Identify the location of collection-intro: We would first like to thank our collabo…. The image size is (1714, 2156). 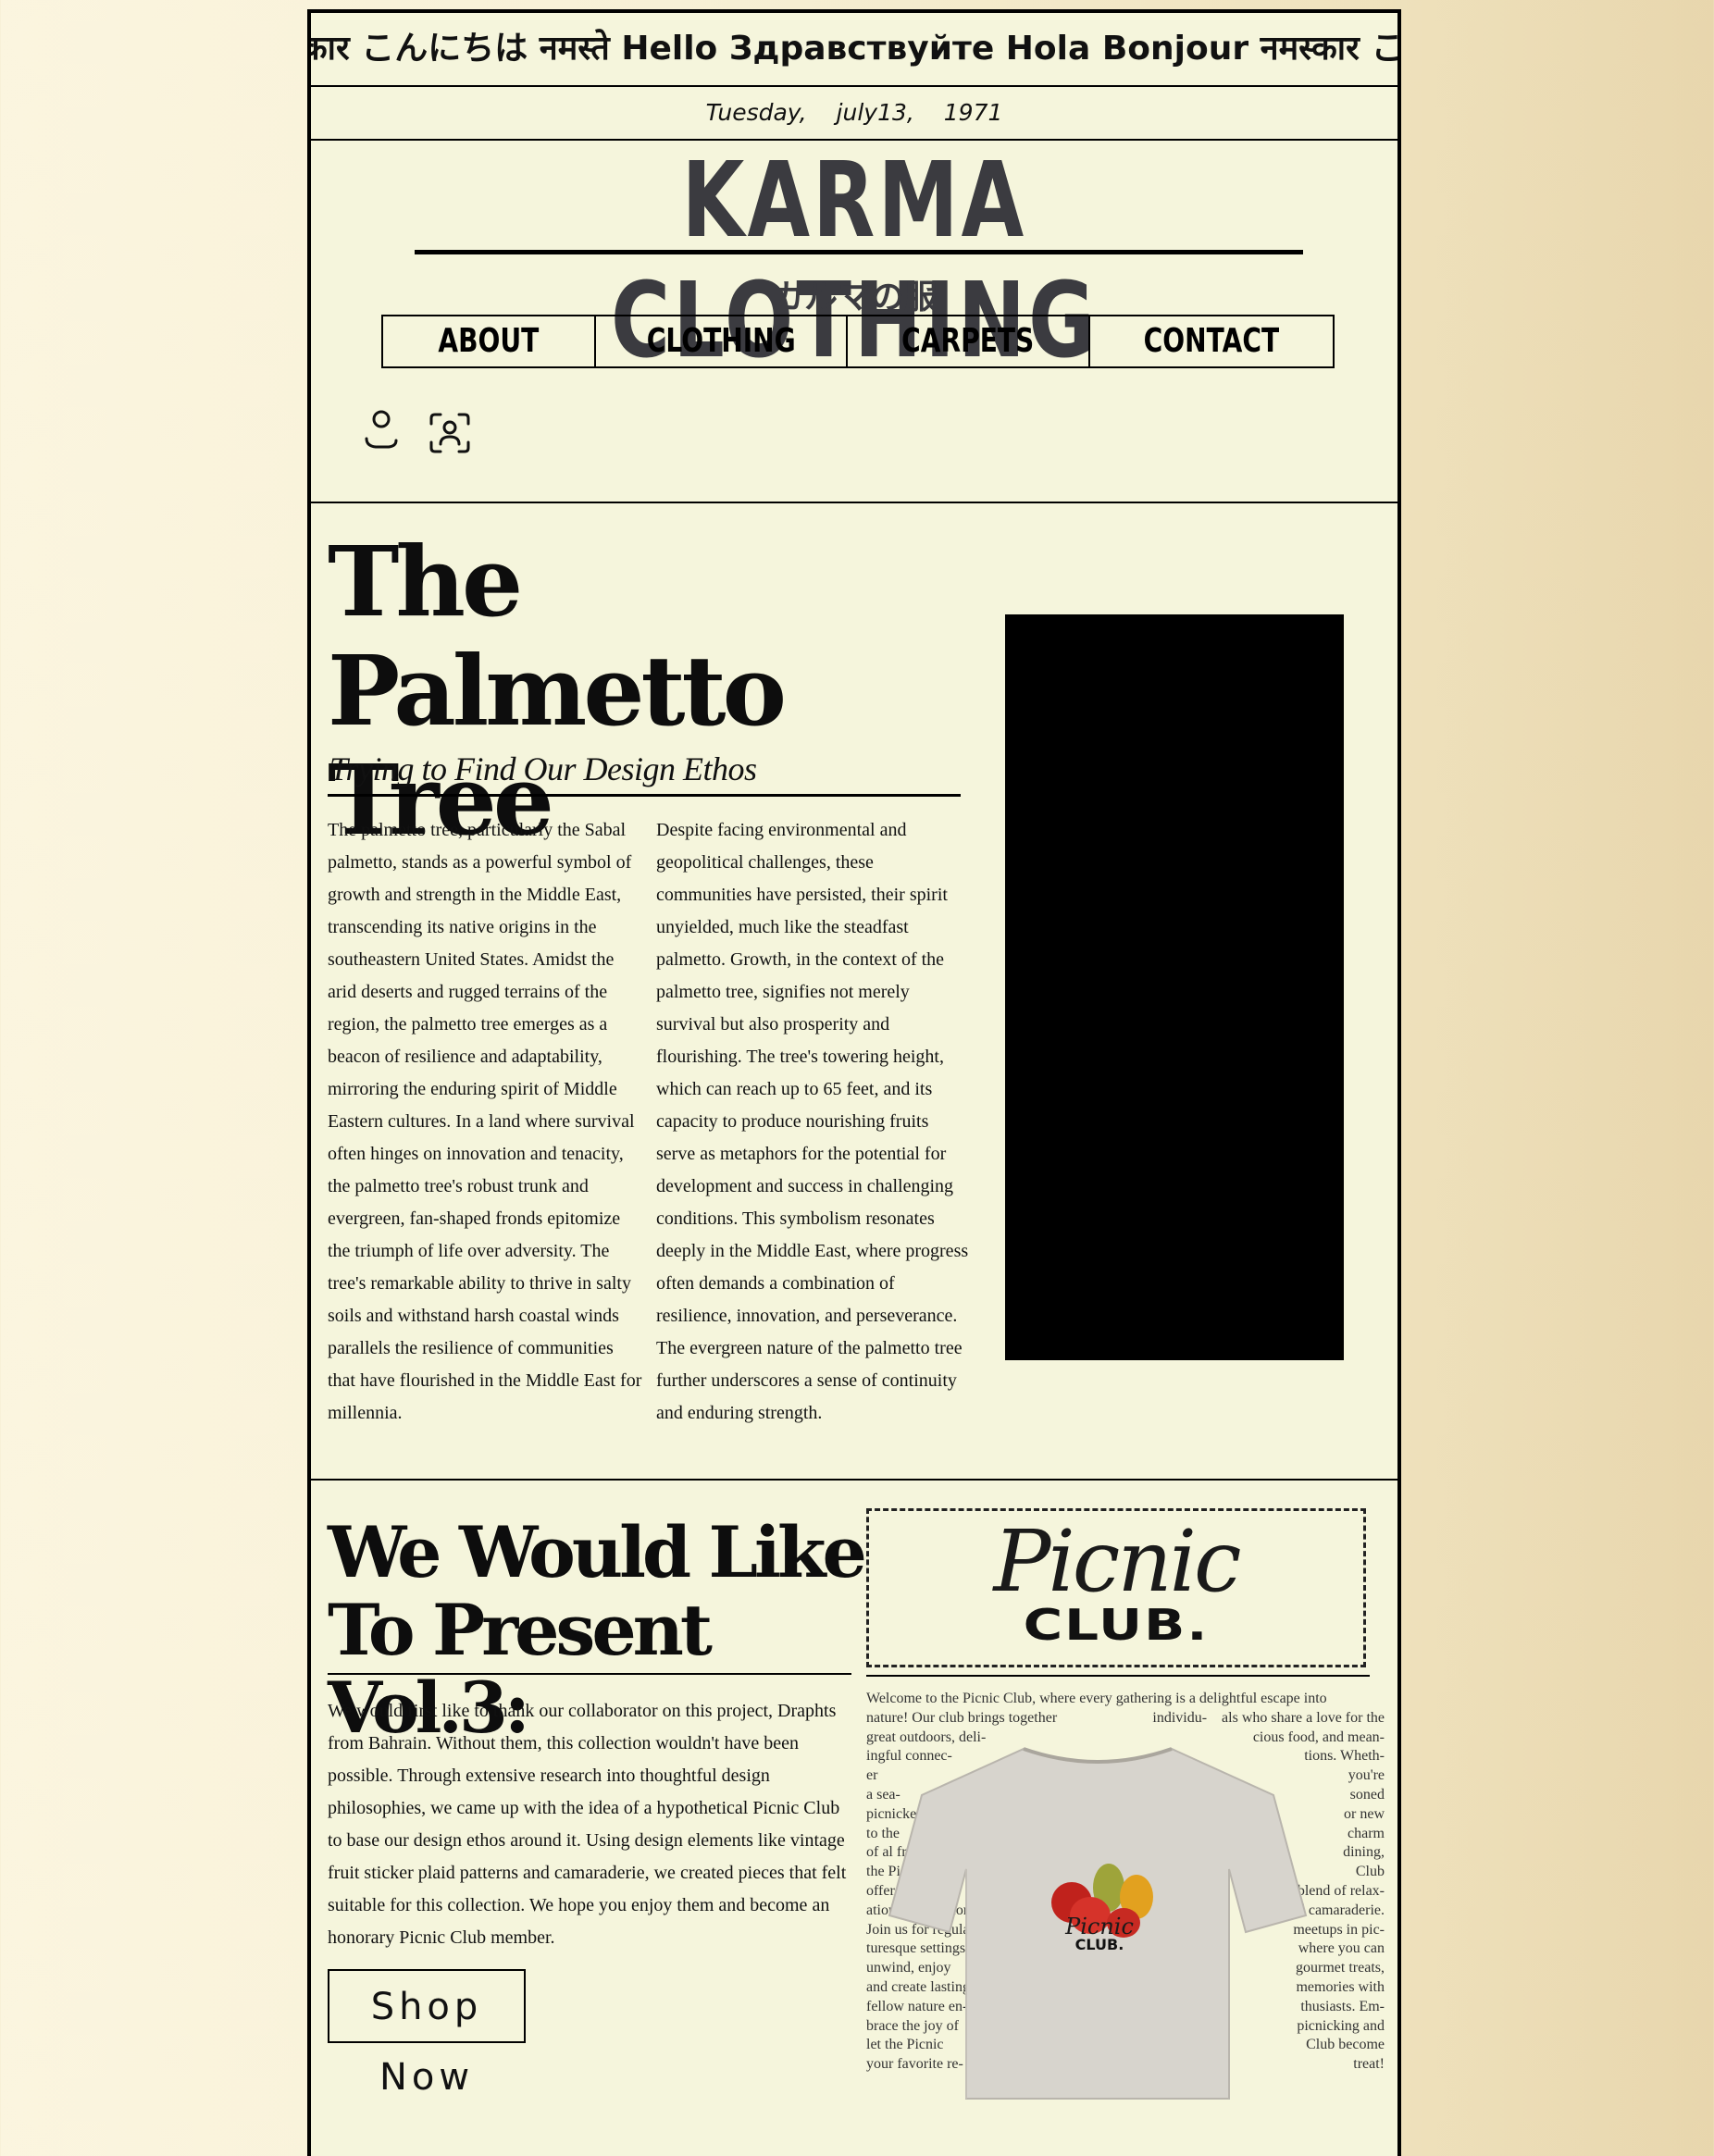
(587, 1824).